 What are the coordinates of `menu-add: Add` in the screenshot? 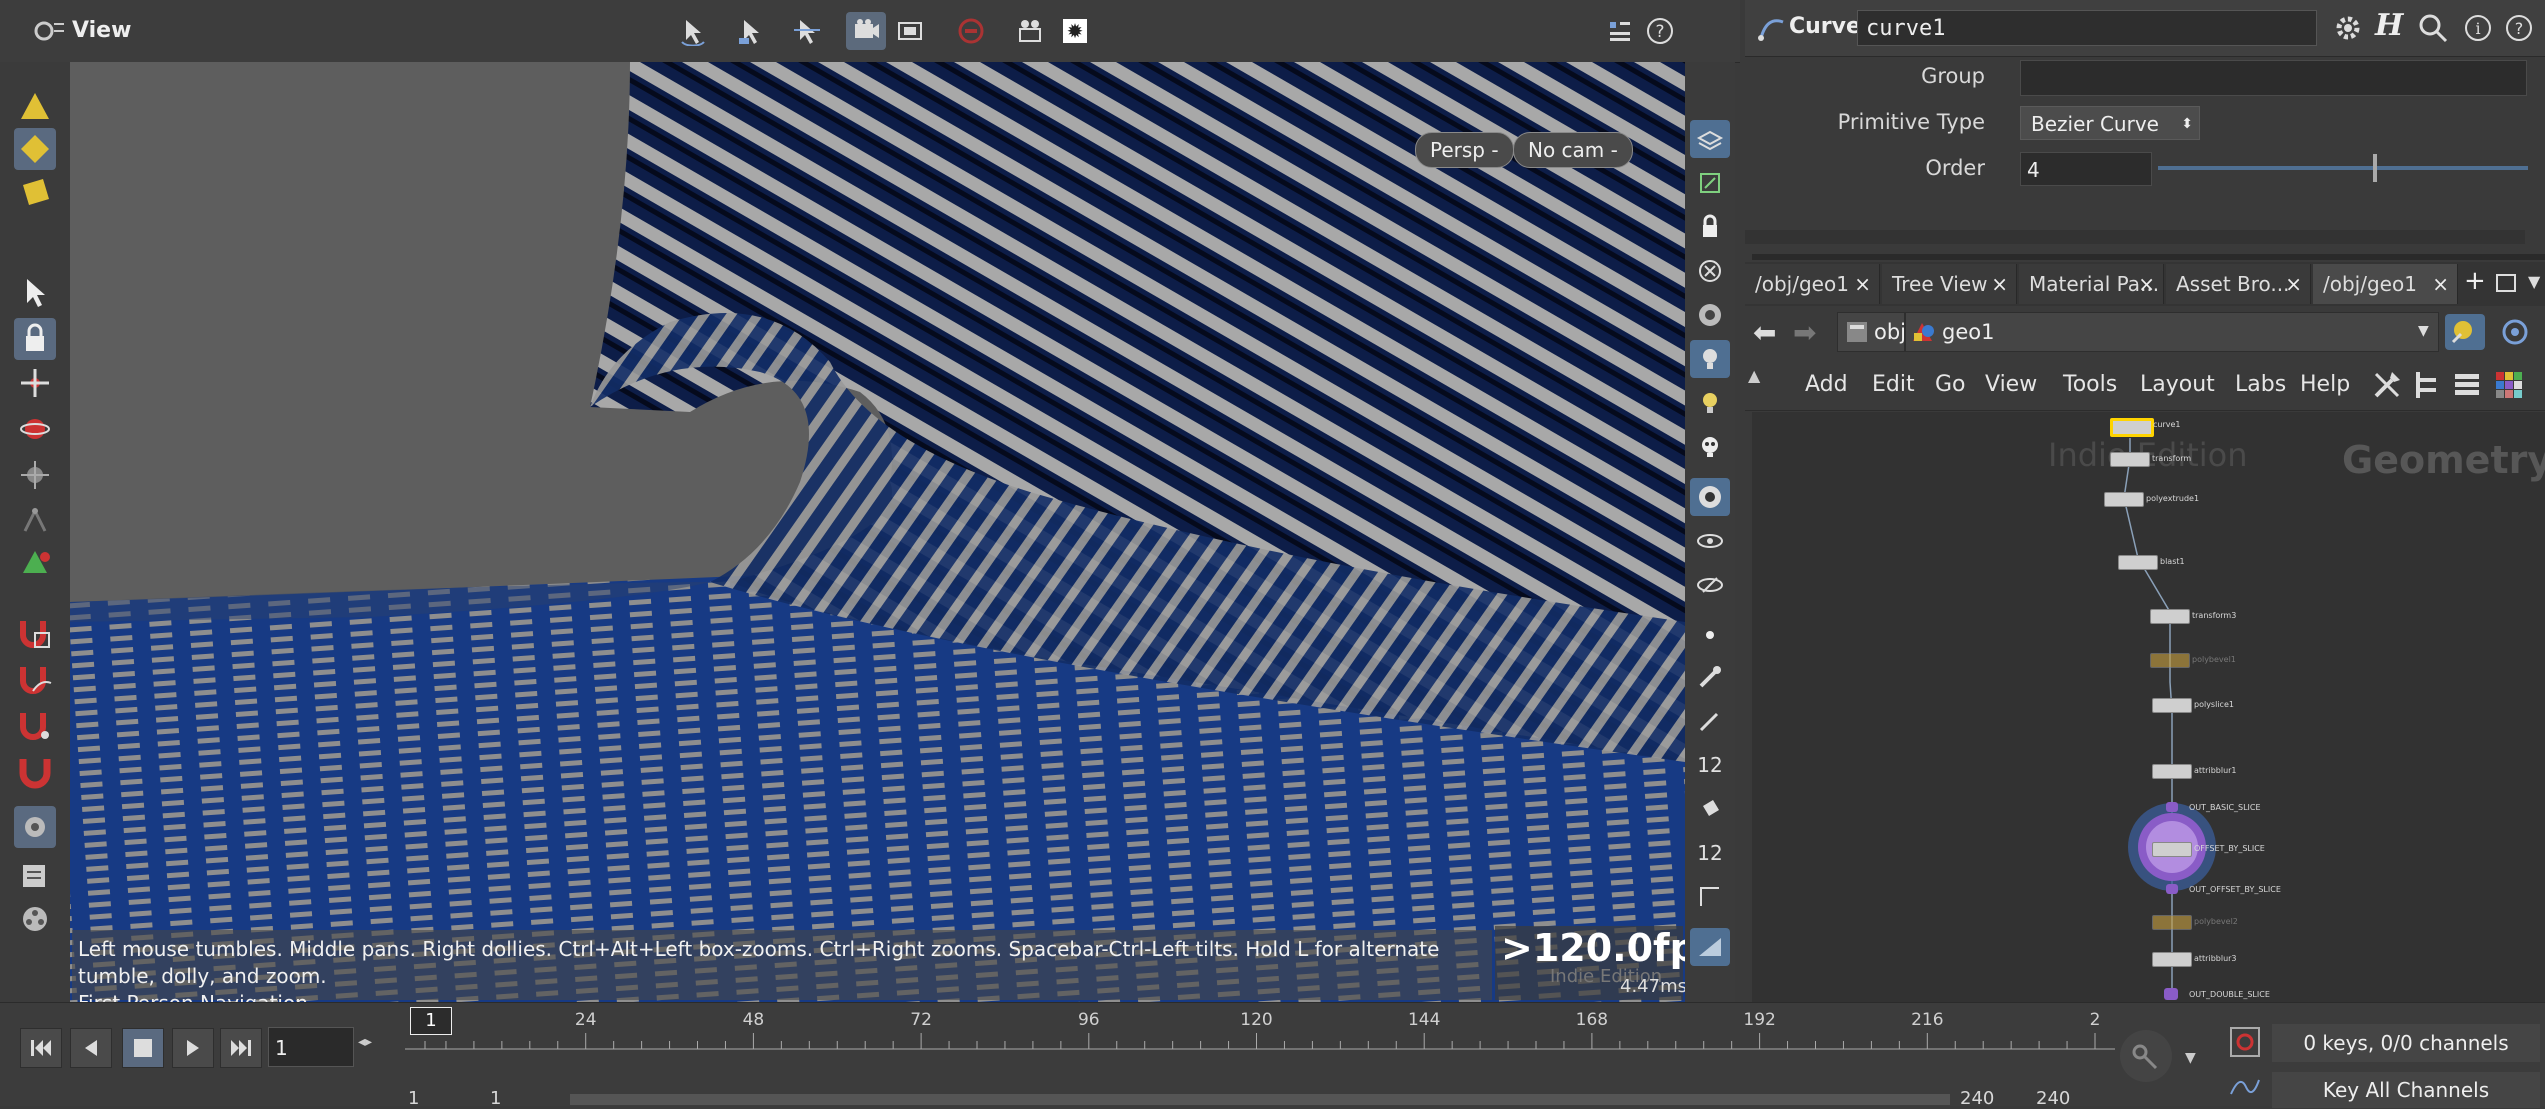 It's located at (1826, 384).